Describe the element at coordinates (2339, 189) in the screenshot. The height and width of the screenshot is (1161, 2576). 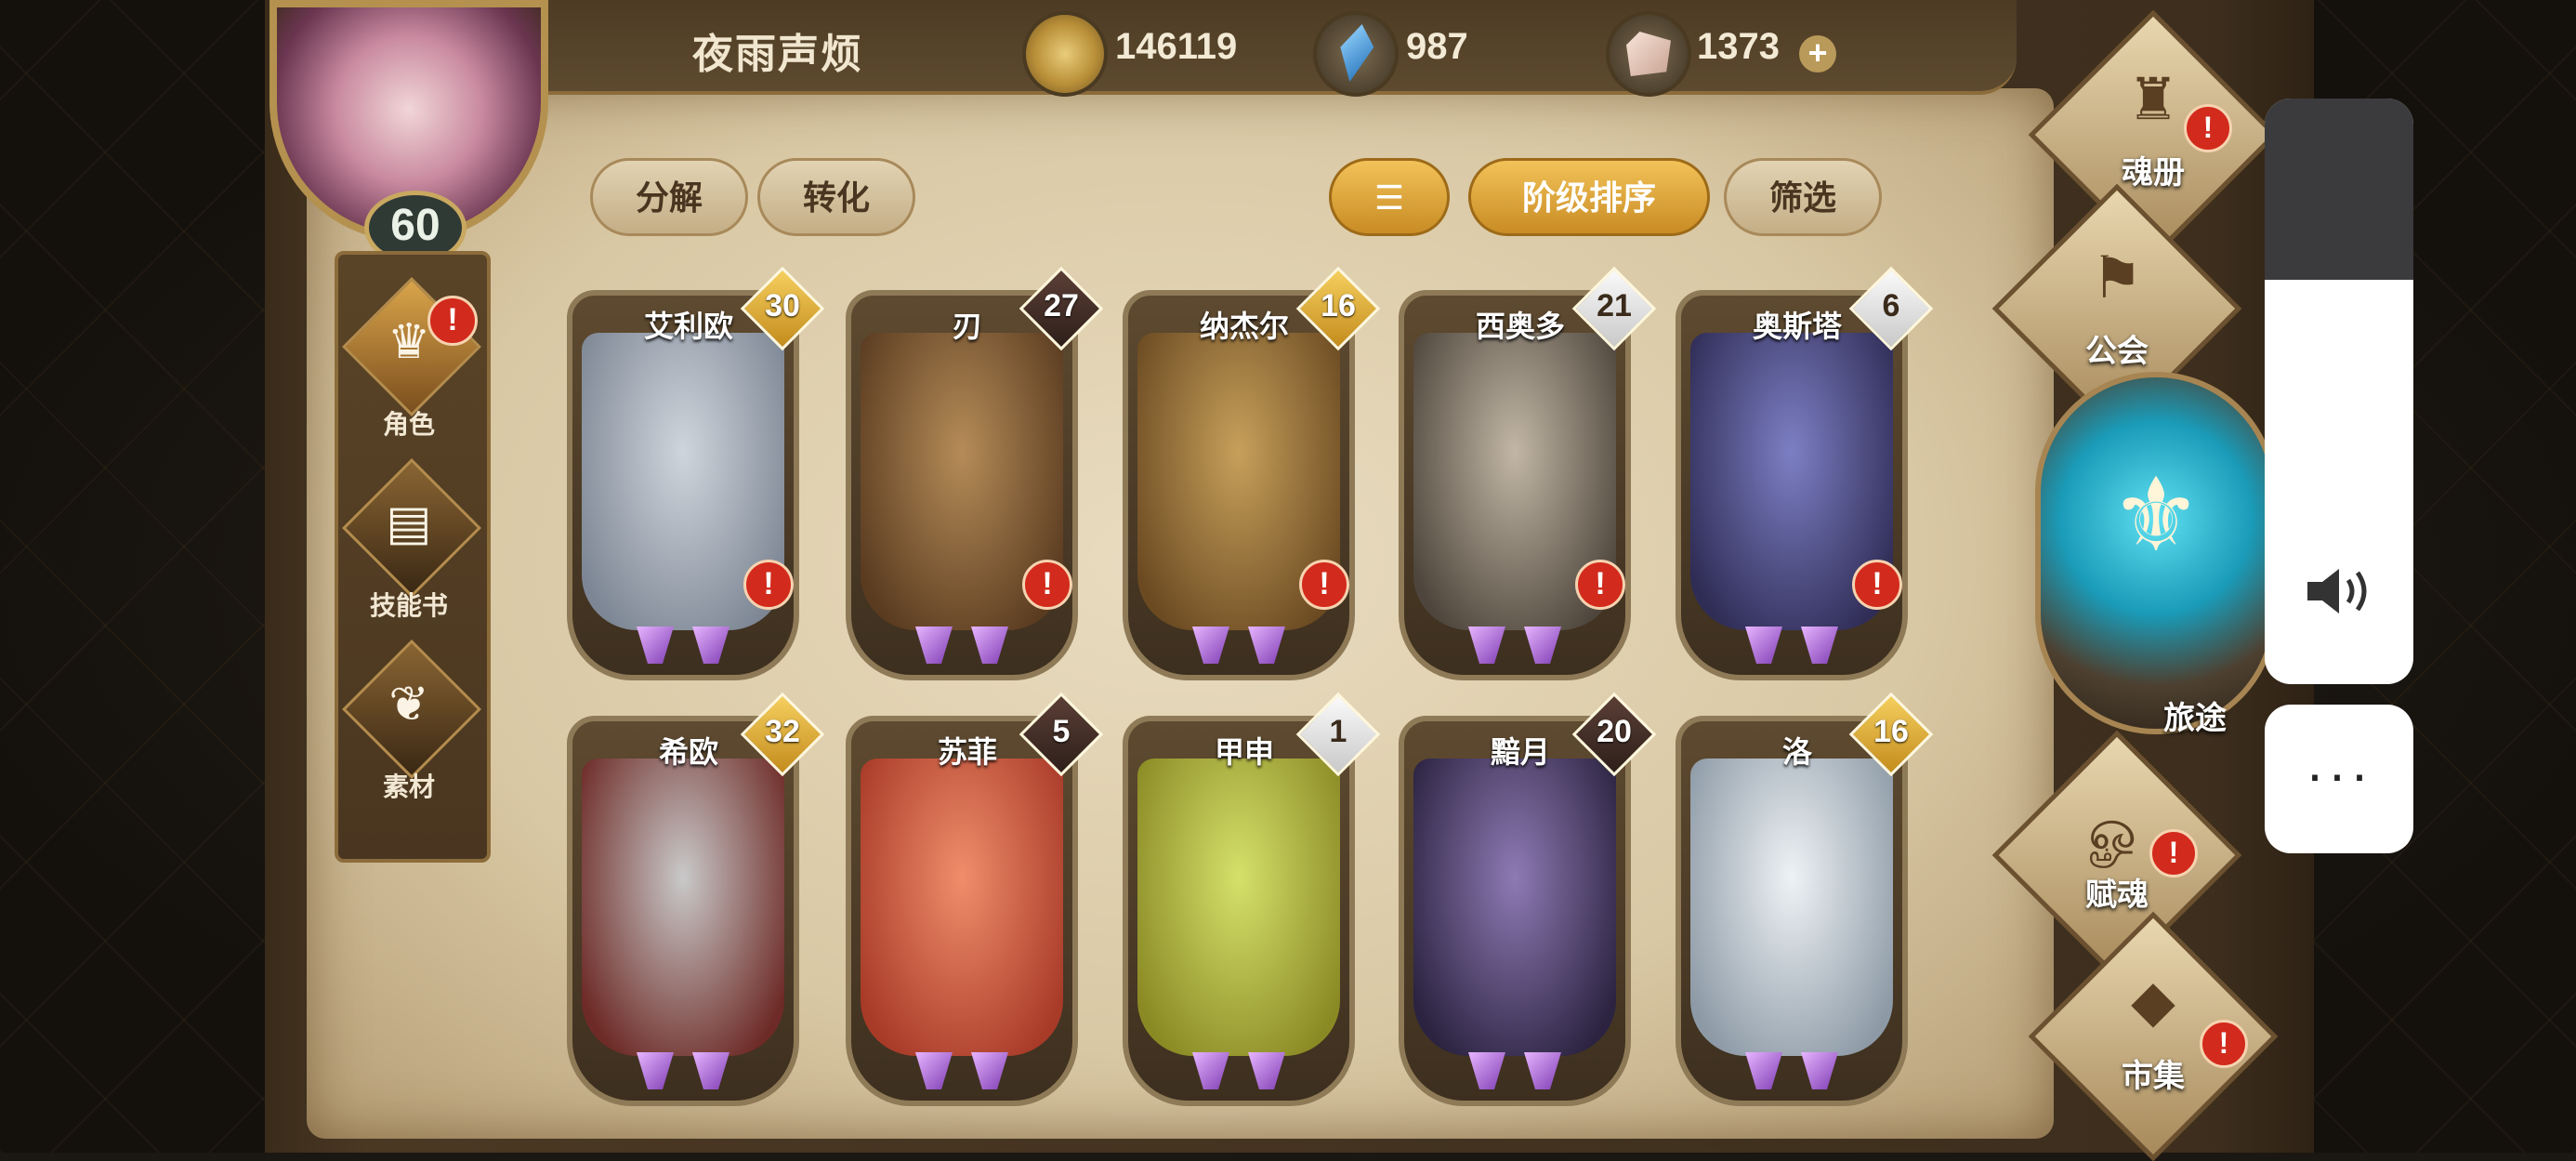
I see `volume-track-empty` at that location.